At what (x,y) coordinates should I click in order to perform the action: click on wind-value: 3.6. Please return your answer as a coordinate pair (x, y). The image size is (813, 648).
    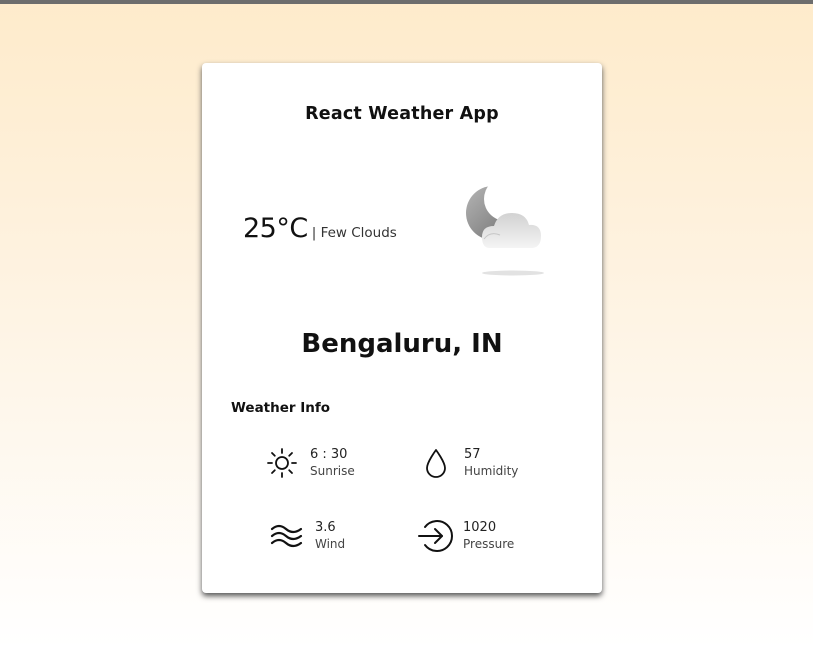
    Looking at the image, I should click on (325, 527).